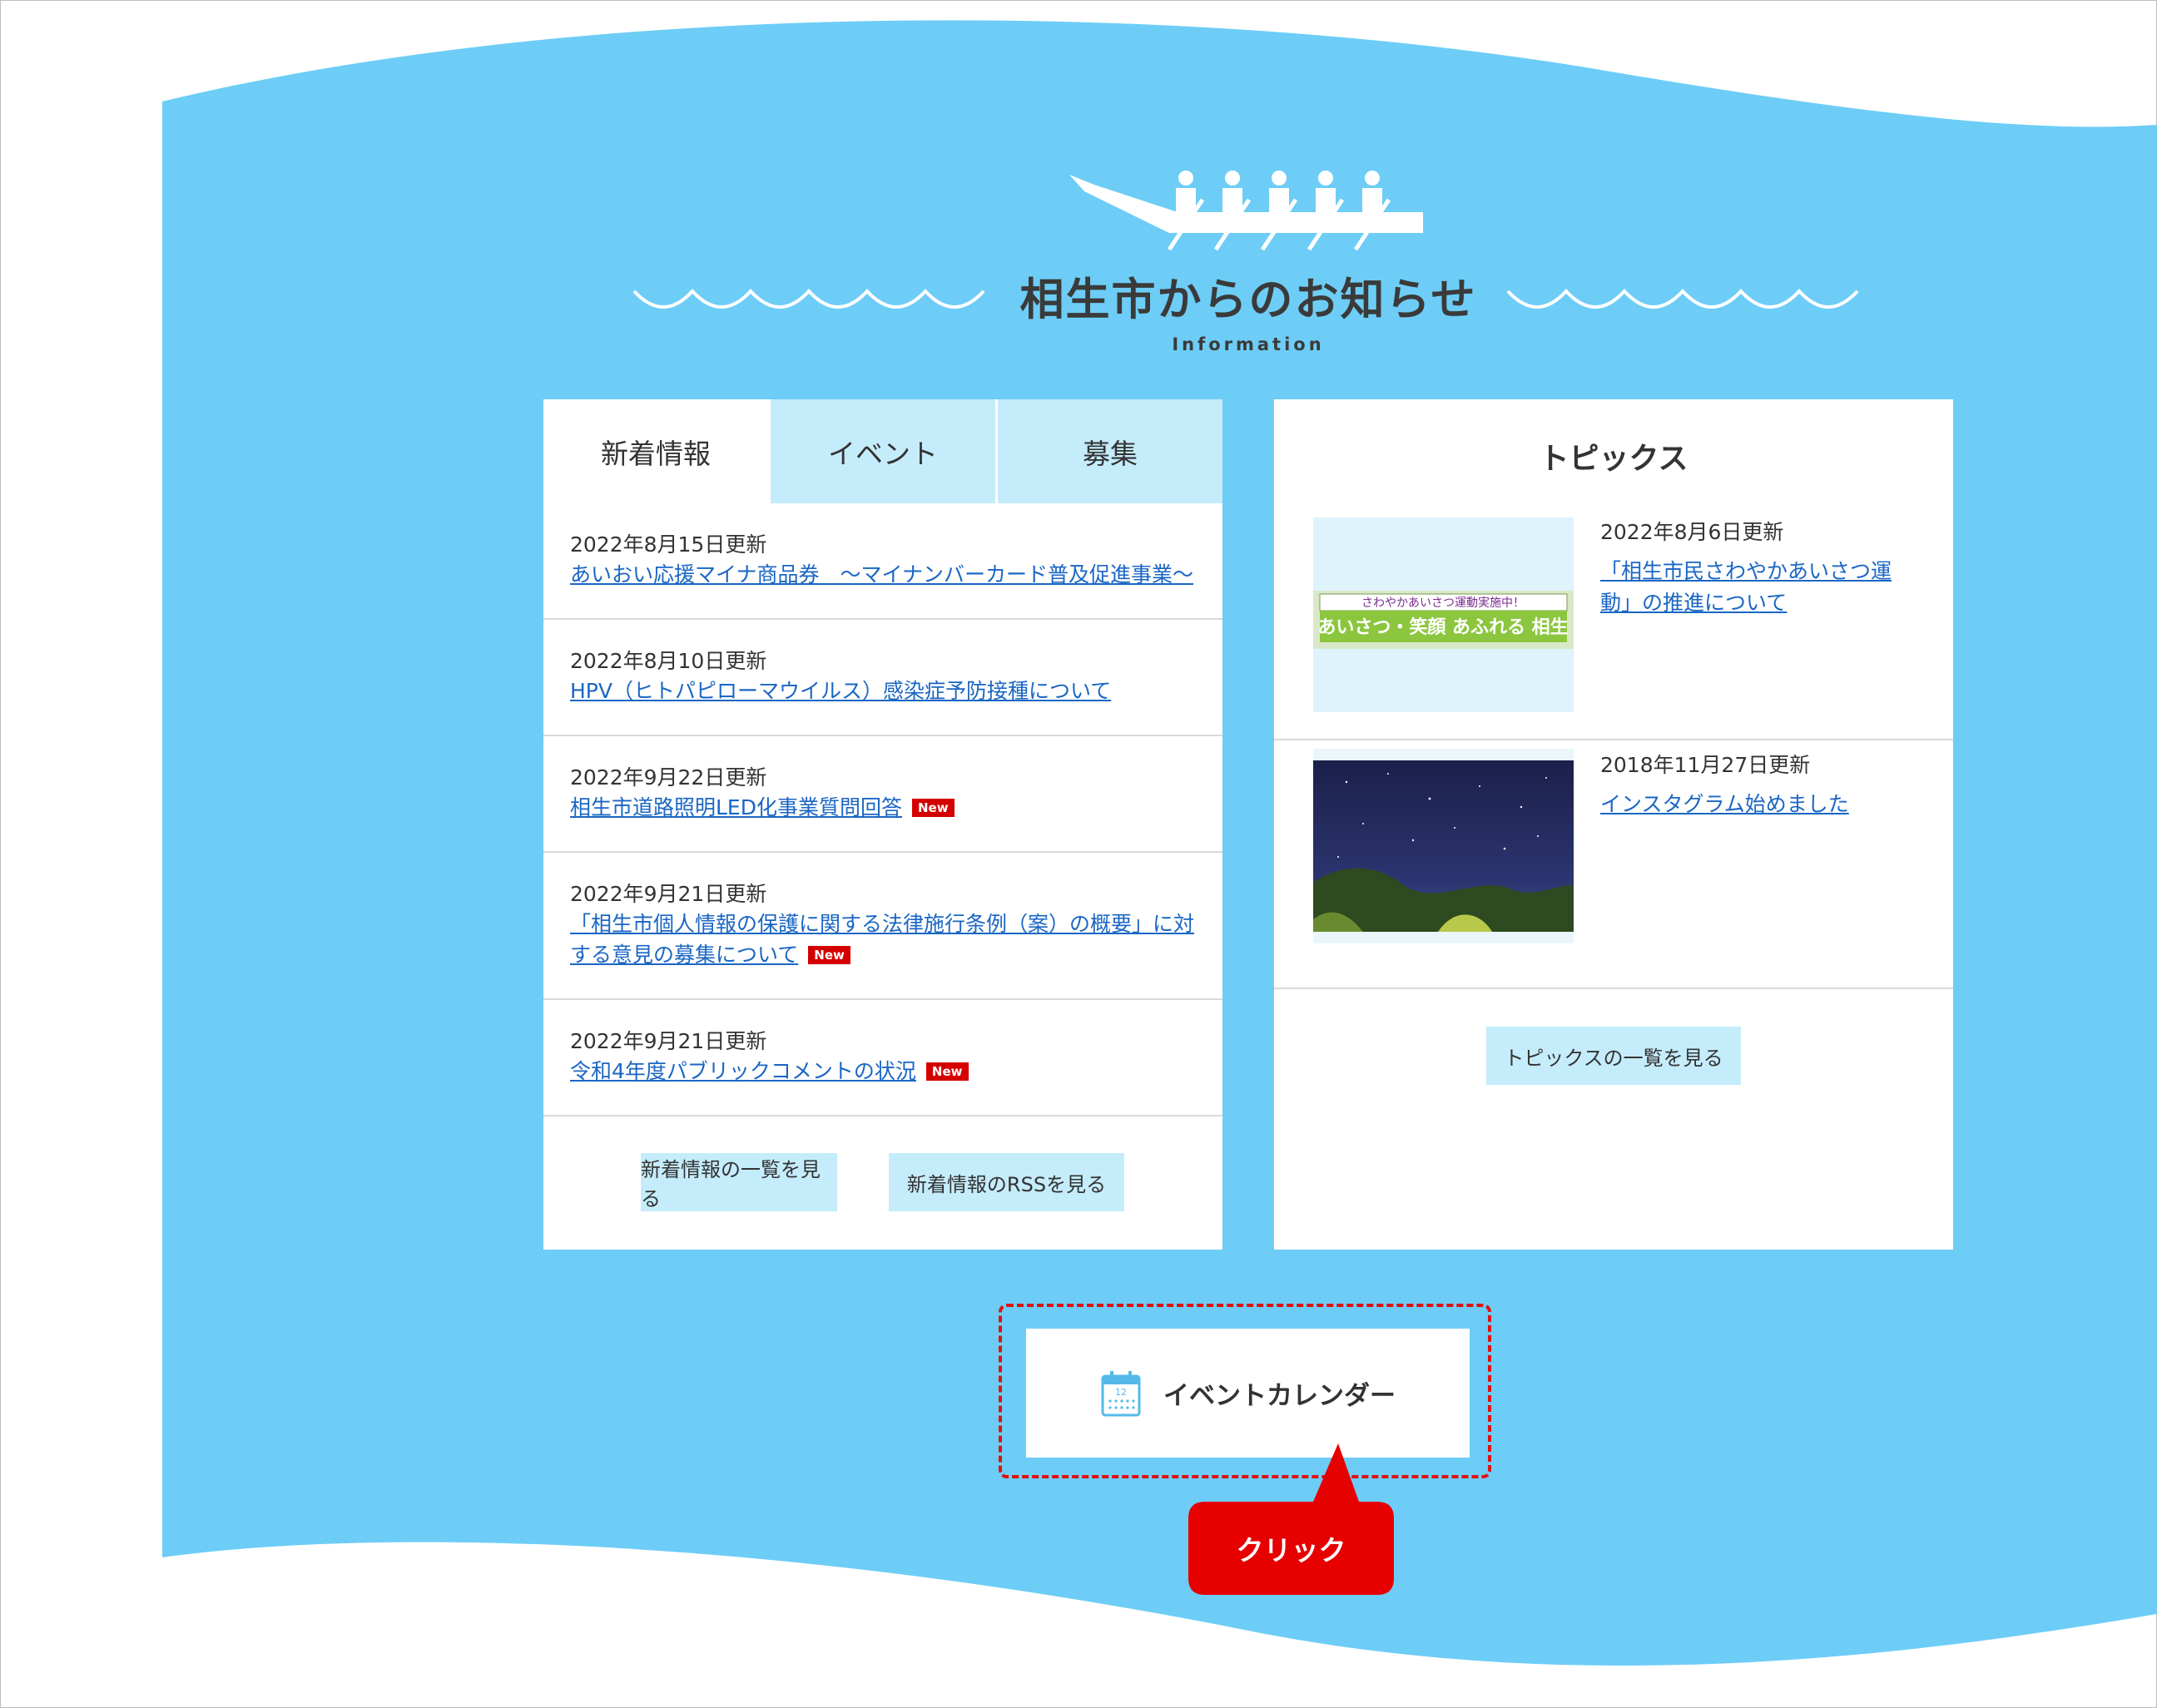  I want to click on news-tabs: 新着情報 イベント 募集, so click(883, 451).